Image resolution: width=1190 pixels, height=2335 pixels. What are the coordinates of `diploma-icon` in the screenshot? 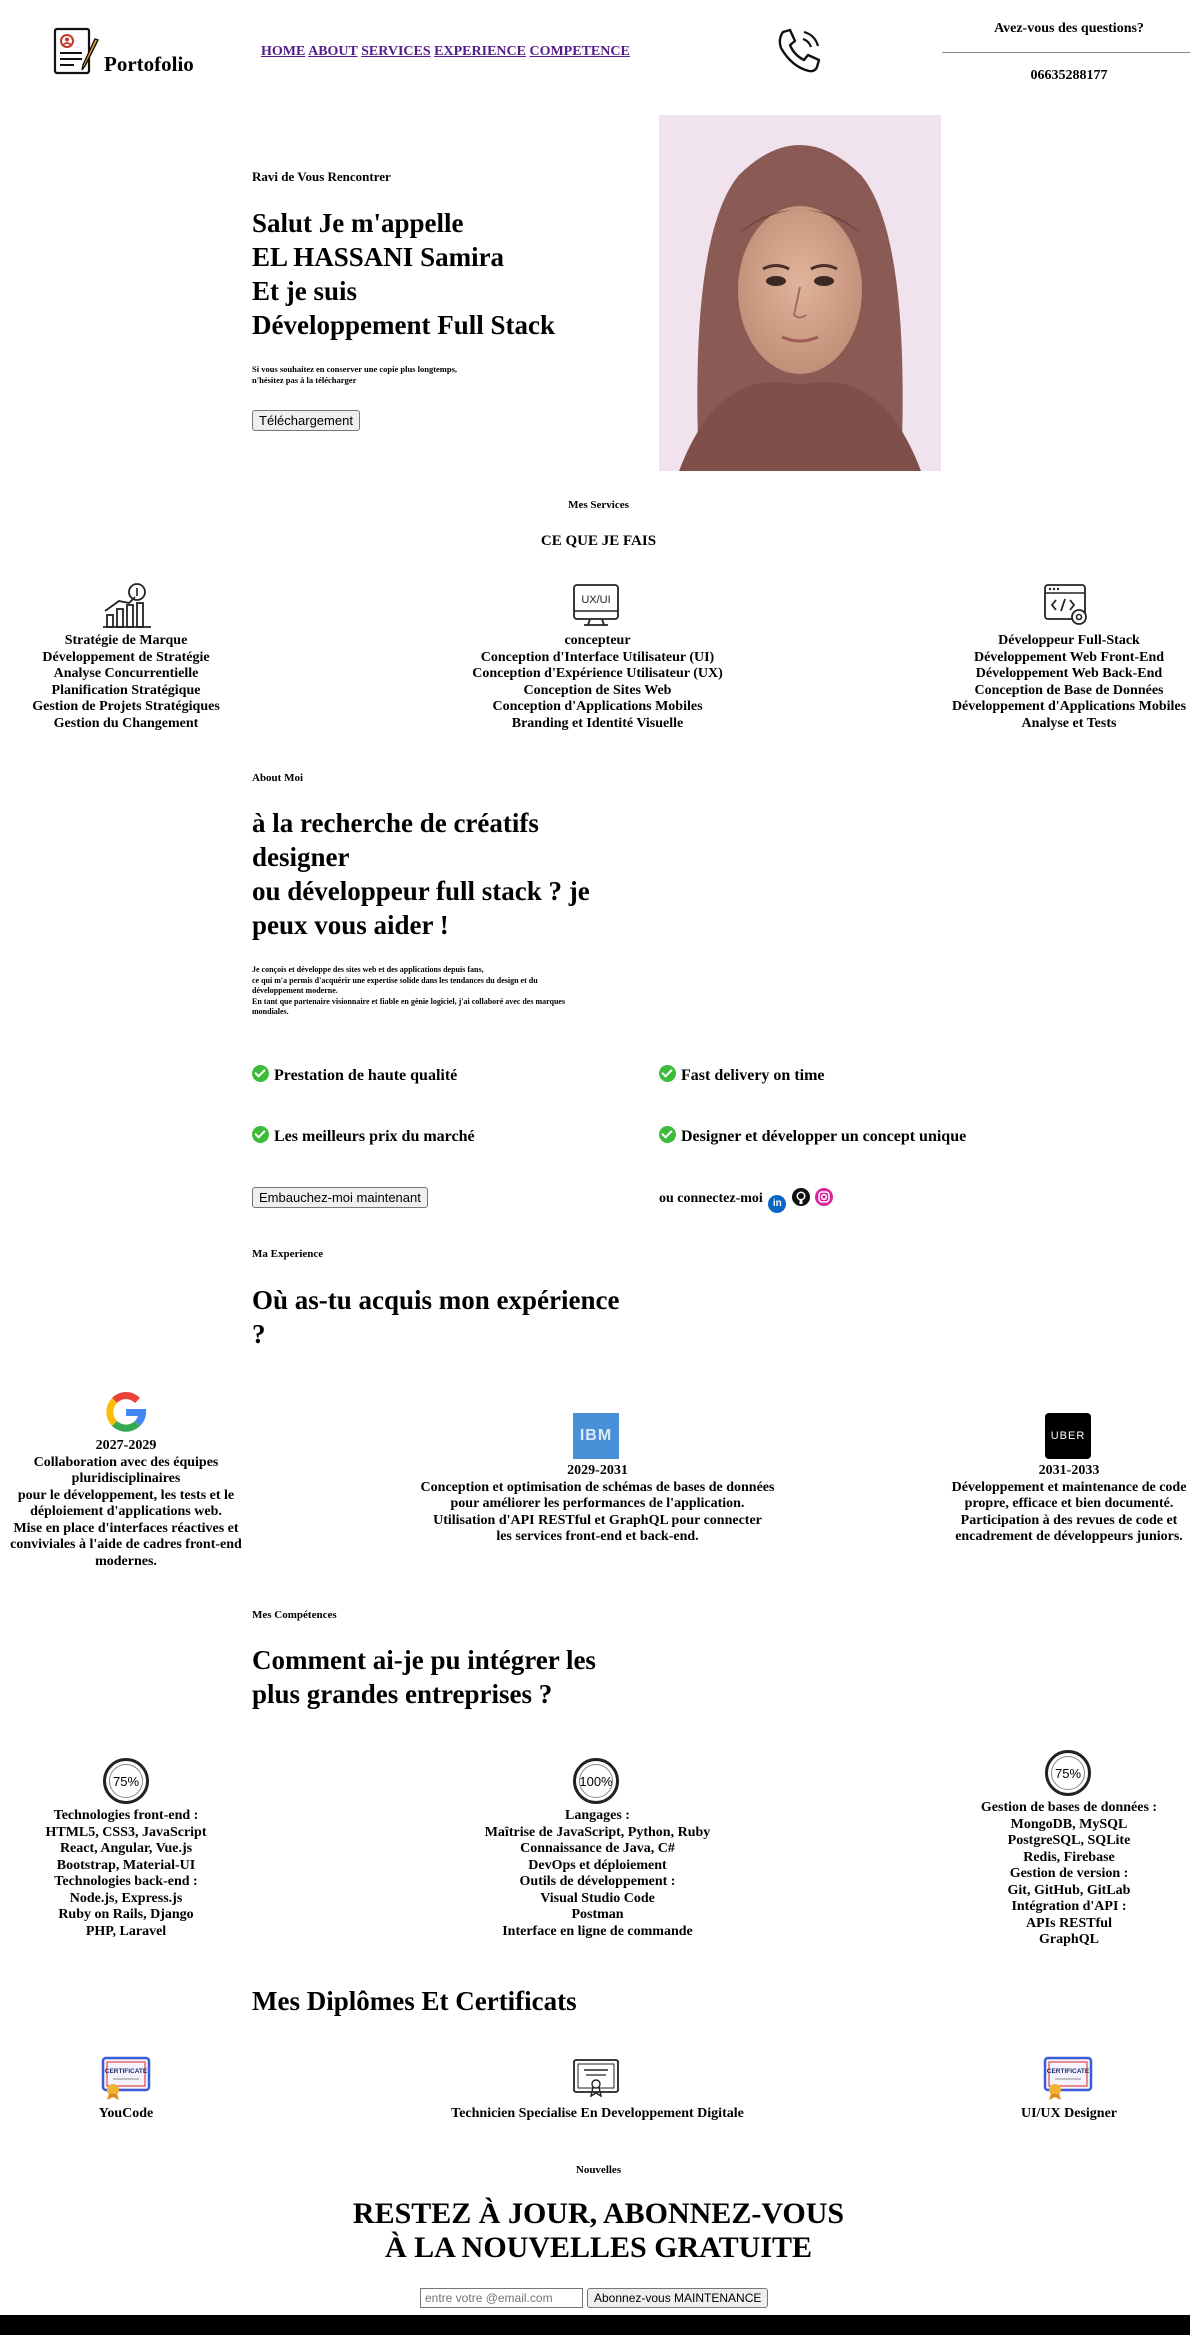 It's located at (596, 2078).